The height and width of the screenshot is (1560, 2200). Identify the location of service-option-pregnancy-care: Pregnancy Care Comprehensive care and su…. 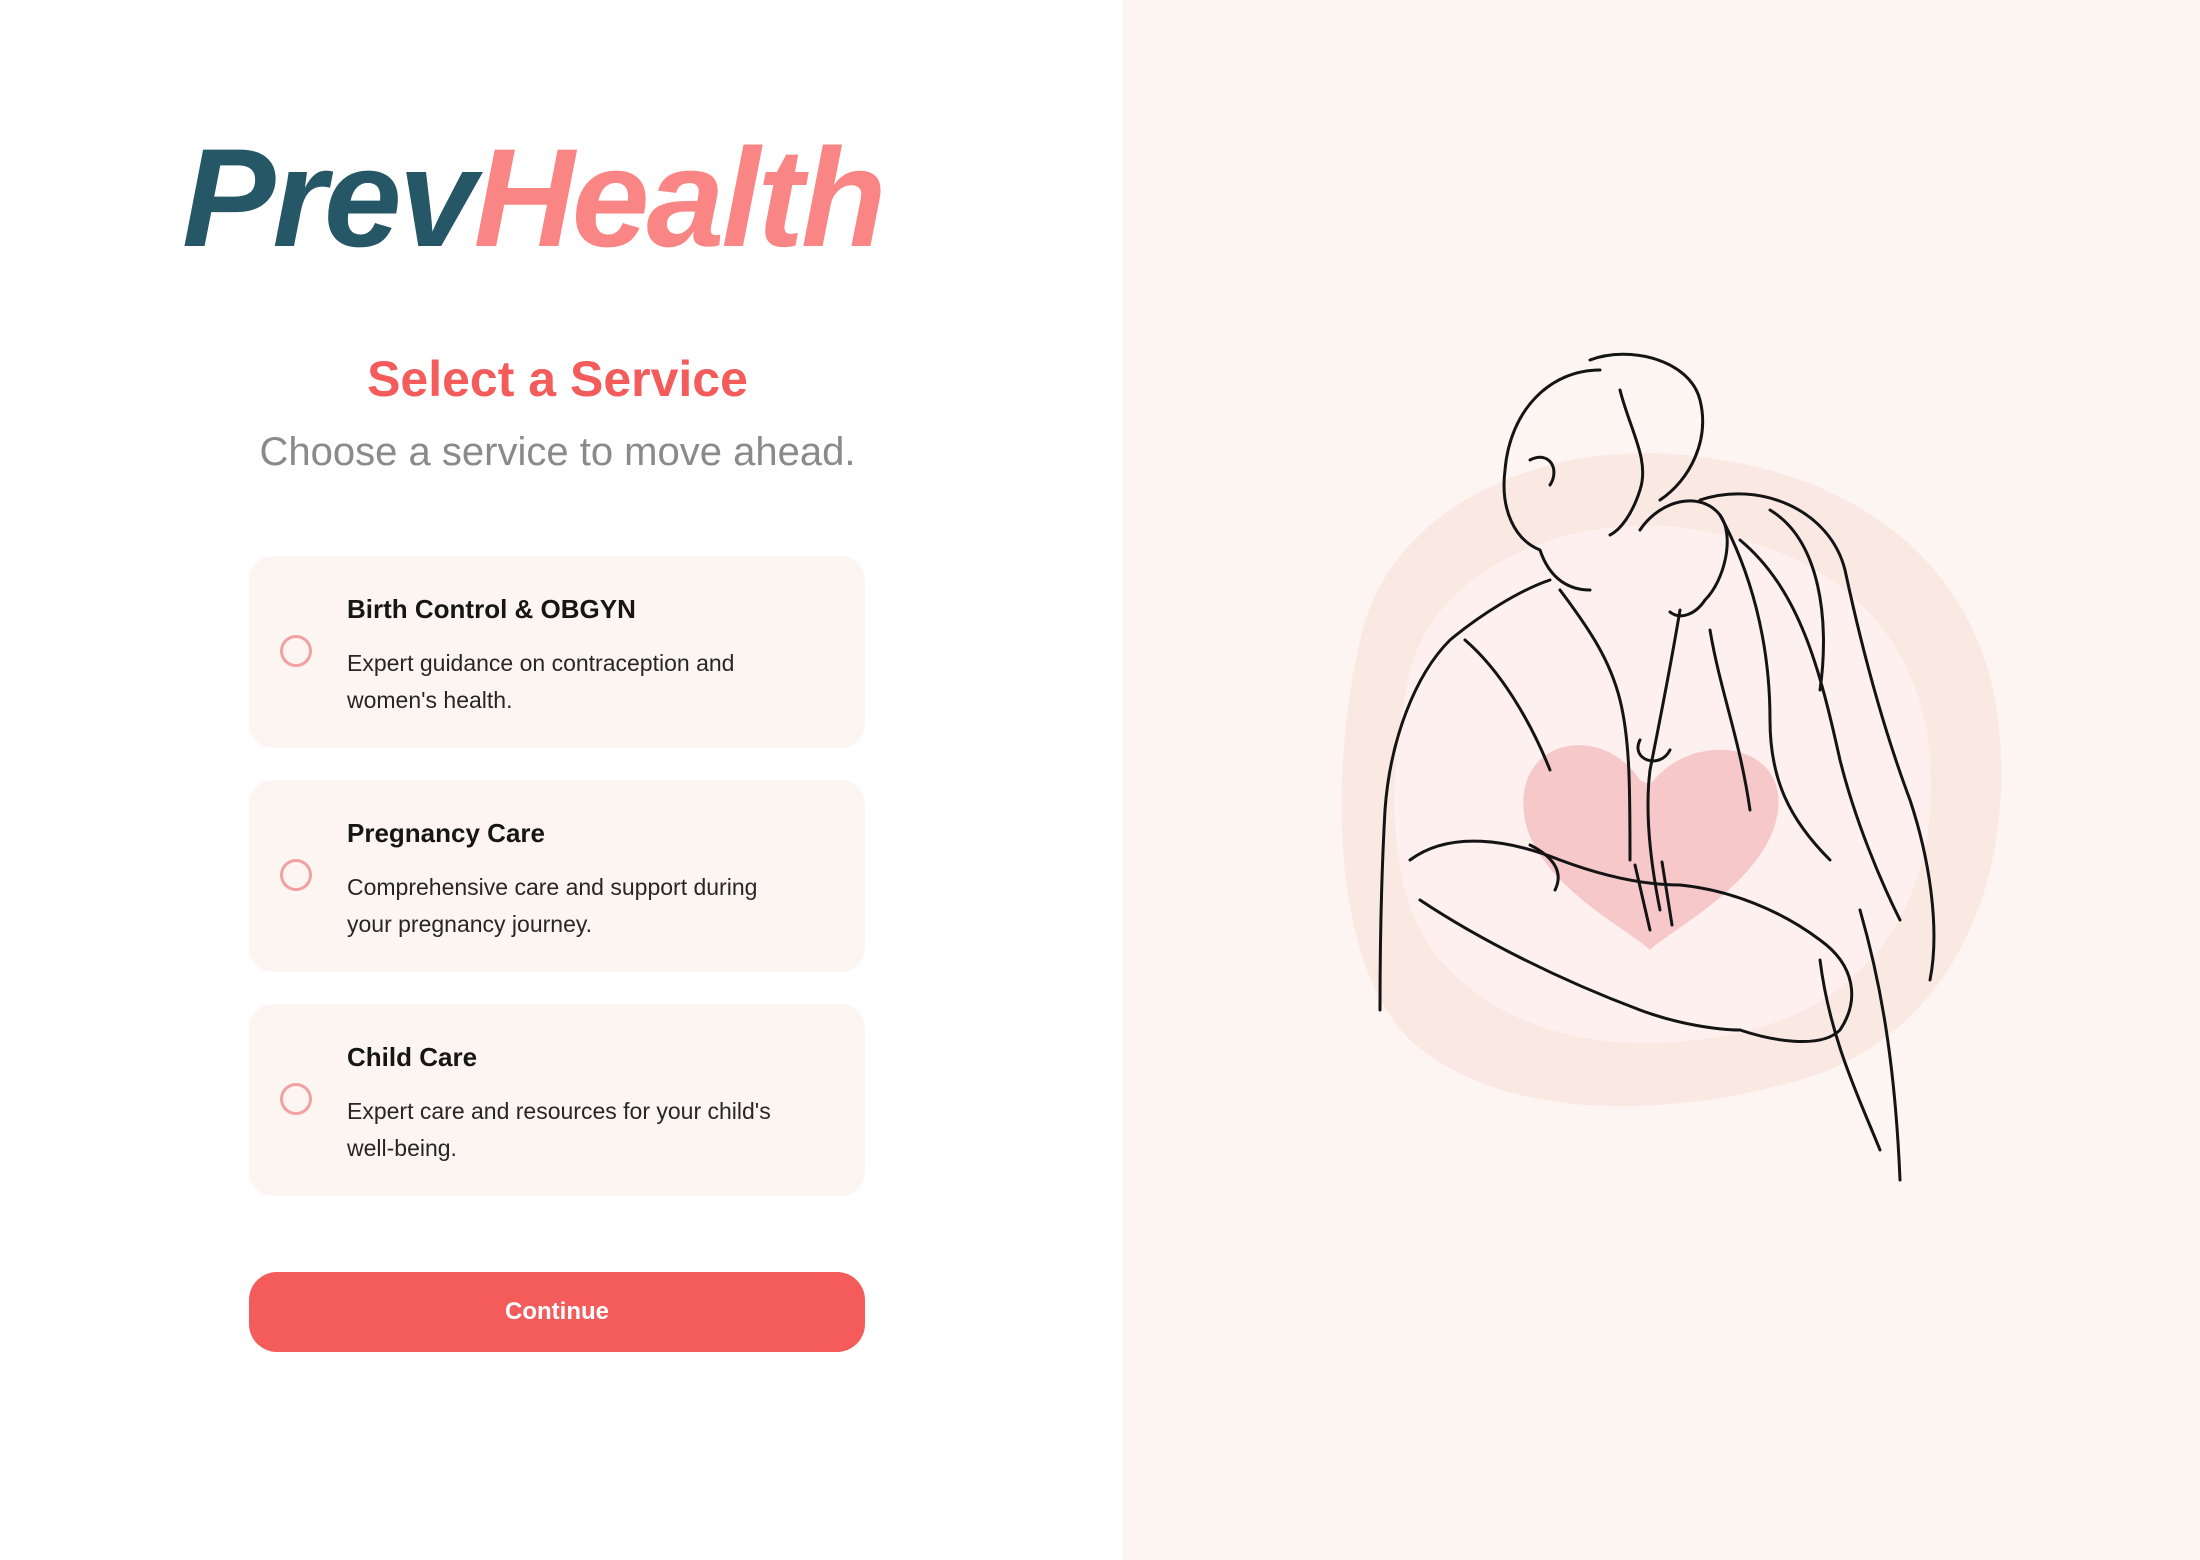
(557, 876).